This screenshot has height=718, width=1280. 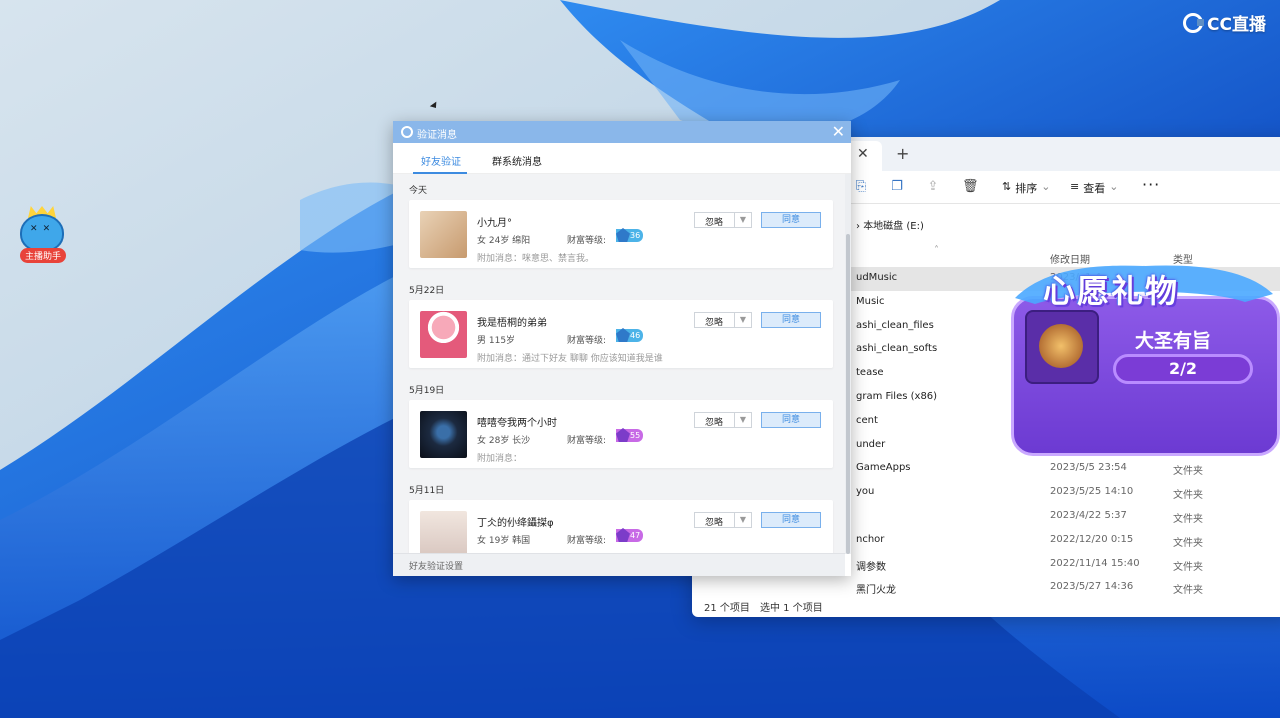 What do you see at coordinates (970, 187) in the screenshot?
I see `delete-icon: 🗑` at bounding box center [970, 187].